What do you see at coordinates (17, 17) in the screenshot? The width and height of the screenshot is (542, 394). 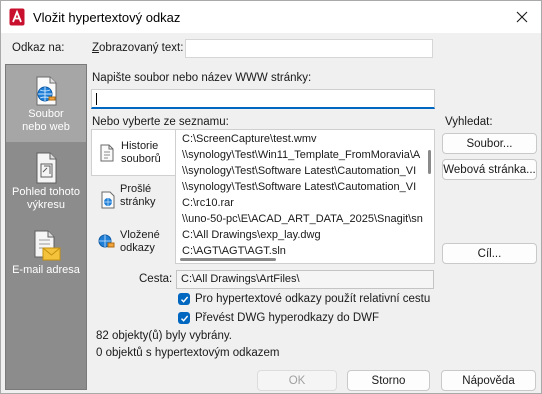 I see `autocad-app-icon` at bounding box center [17, 17].